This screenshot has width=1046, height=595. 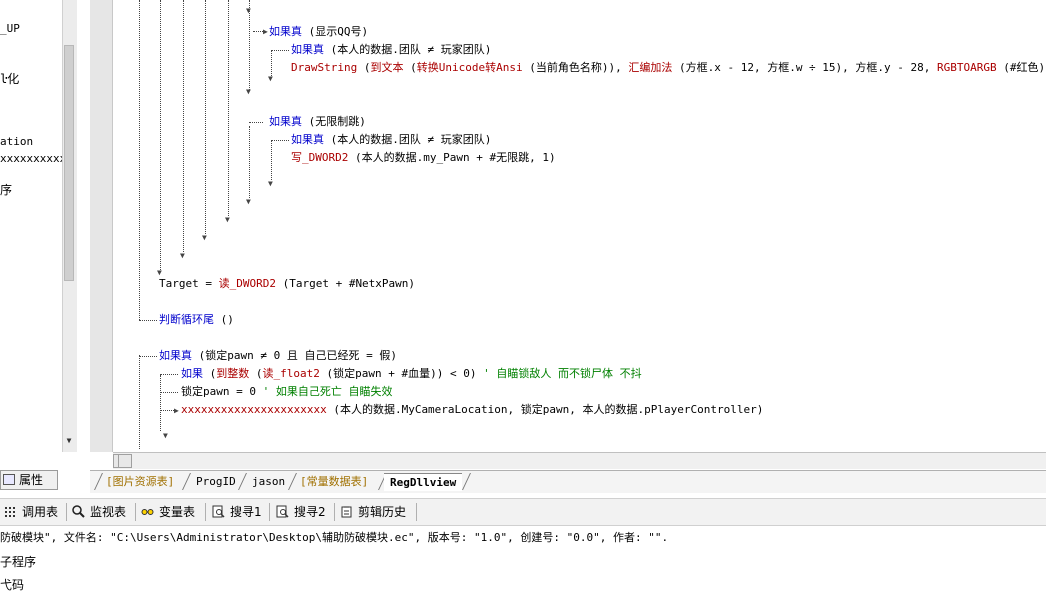 What do you see at coordinates (9, 479) in the screenshot?
I see `properties-icon` at bounding box center [9, 479].